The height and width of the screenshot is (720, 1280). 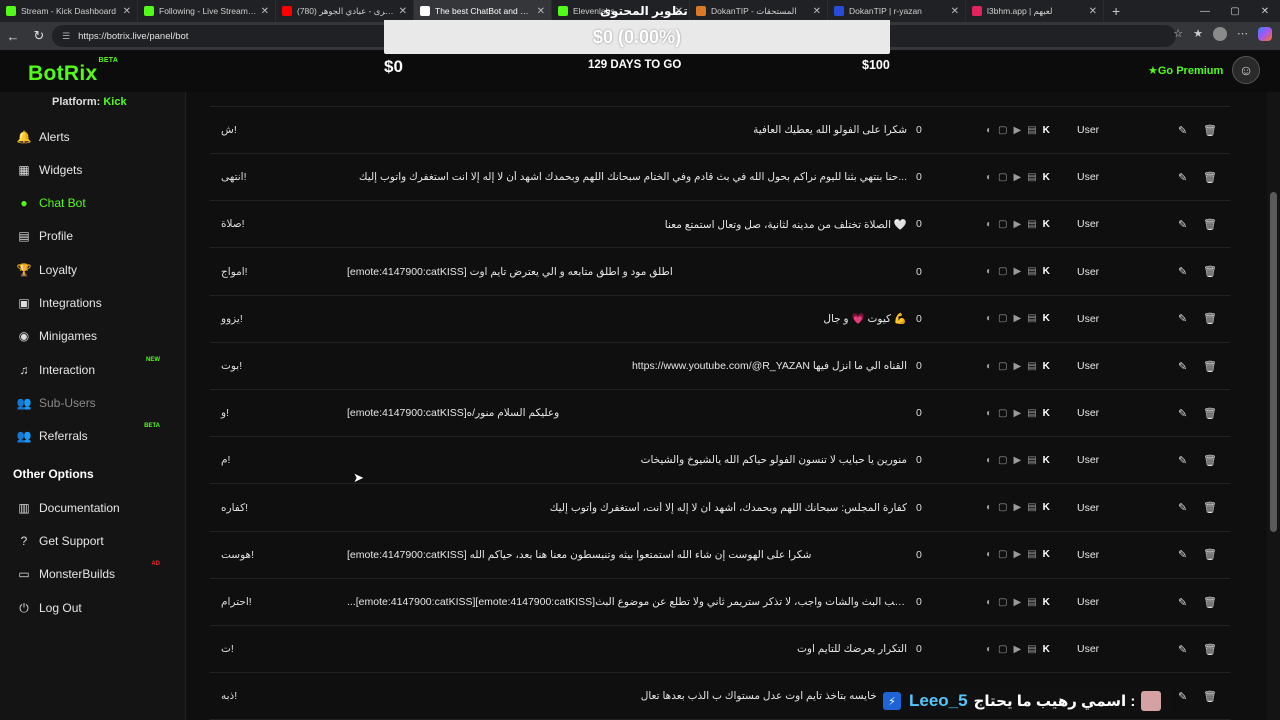 I want to click on maximize-icon: ▢, so click(x=1235, y=11).